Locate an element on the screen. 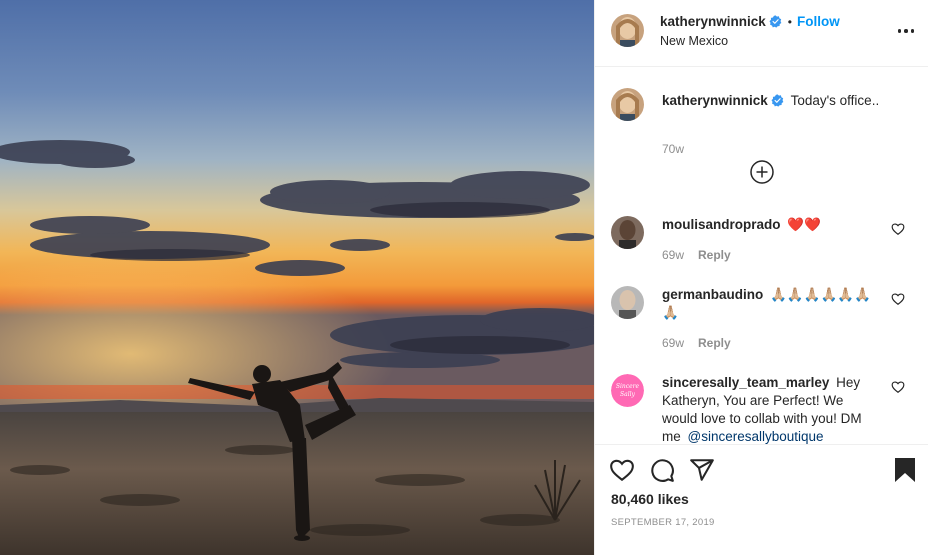  post-location: New Mexico is located at coordinates (694, 41).